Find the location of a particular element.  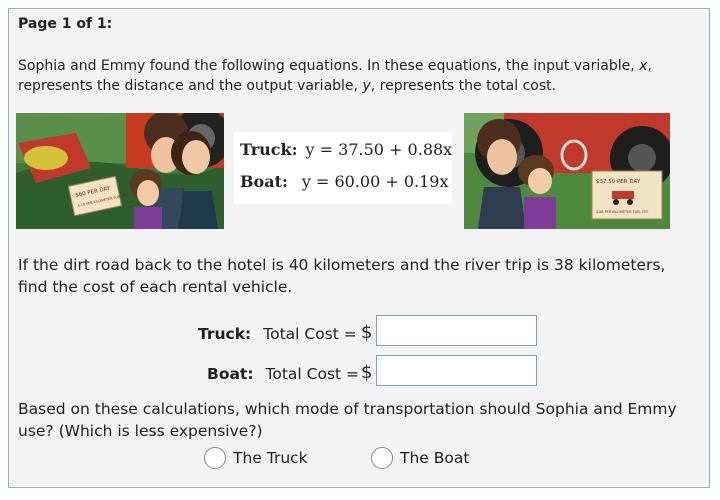

option-the-boat: The Boat is located at coordinates (420, 458).